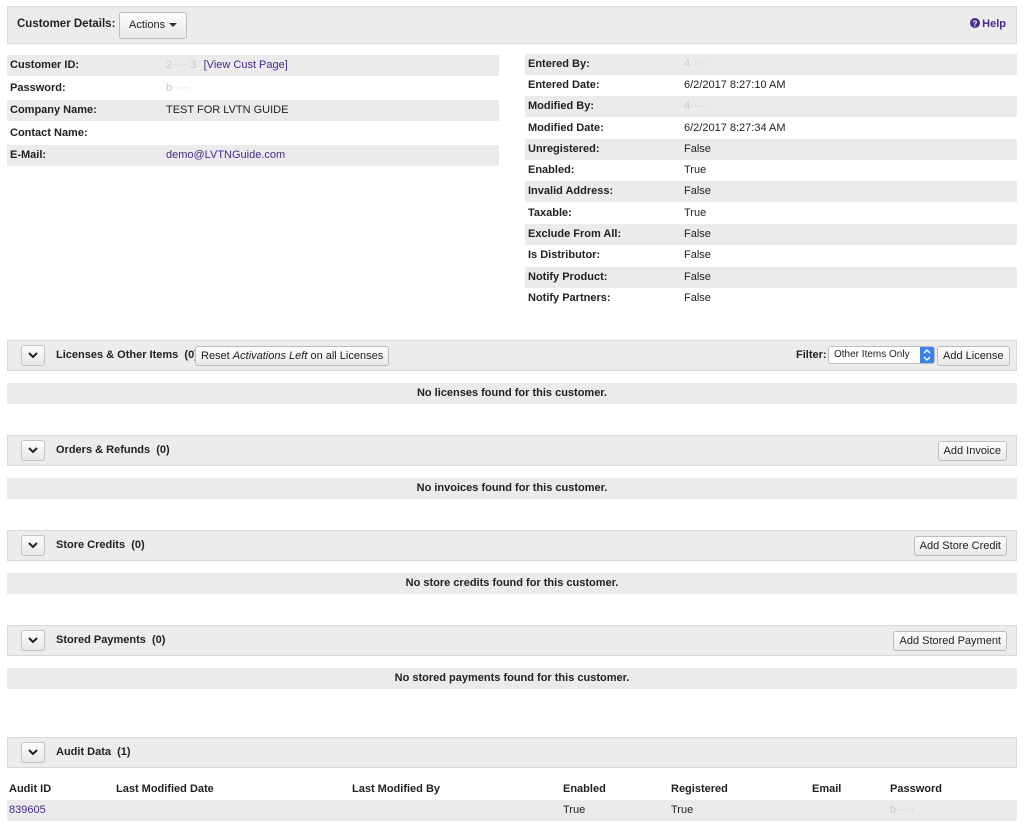 The image size is (1024, 831). I want to click on detail-label: Notify Product:, so click(568, 277).